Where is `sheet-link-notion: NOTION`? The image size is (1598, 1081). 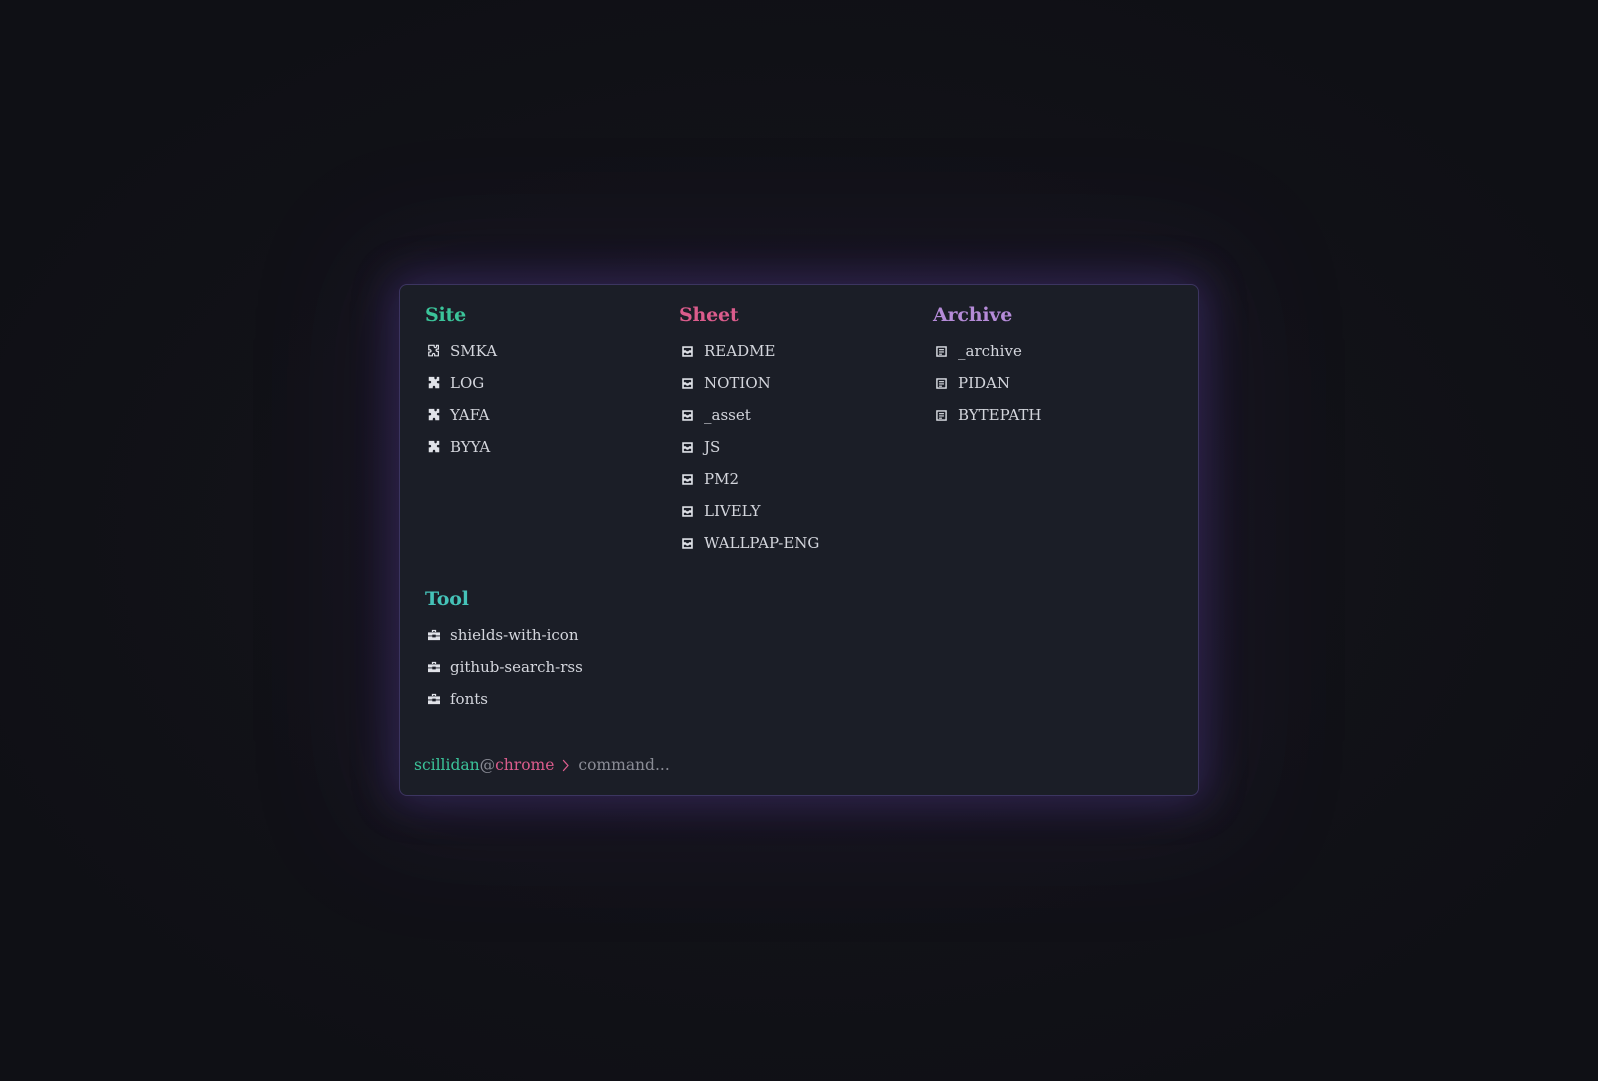 sheet-link-notion: NOTION is located at coordinates (749, 383).